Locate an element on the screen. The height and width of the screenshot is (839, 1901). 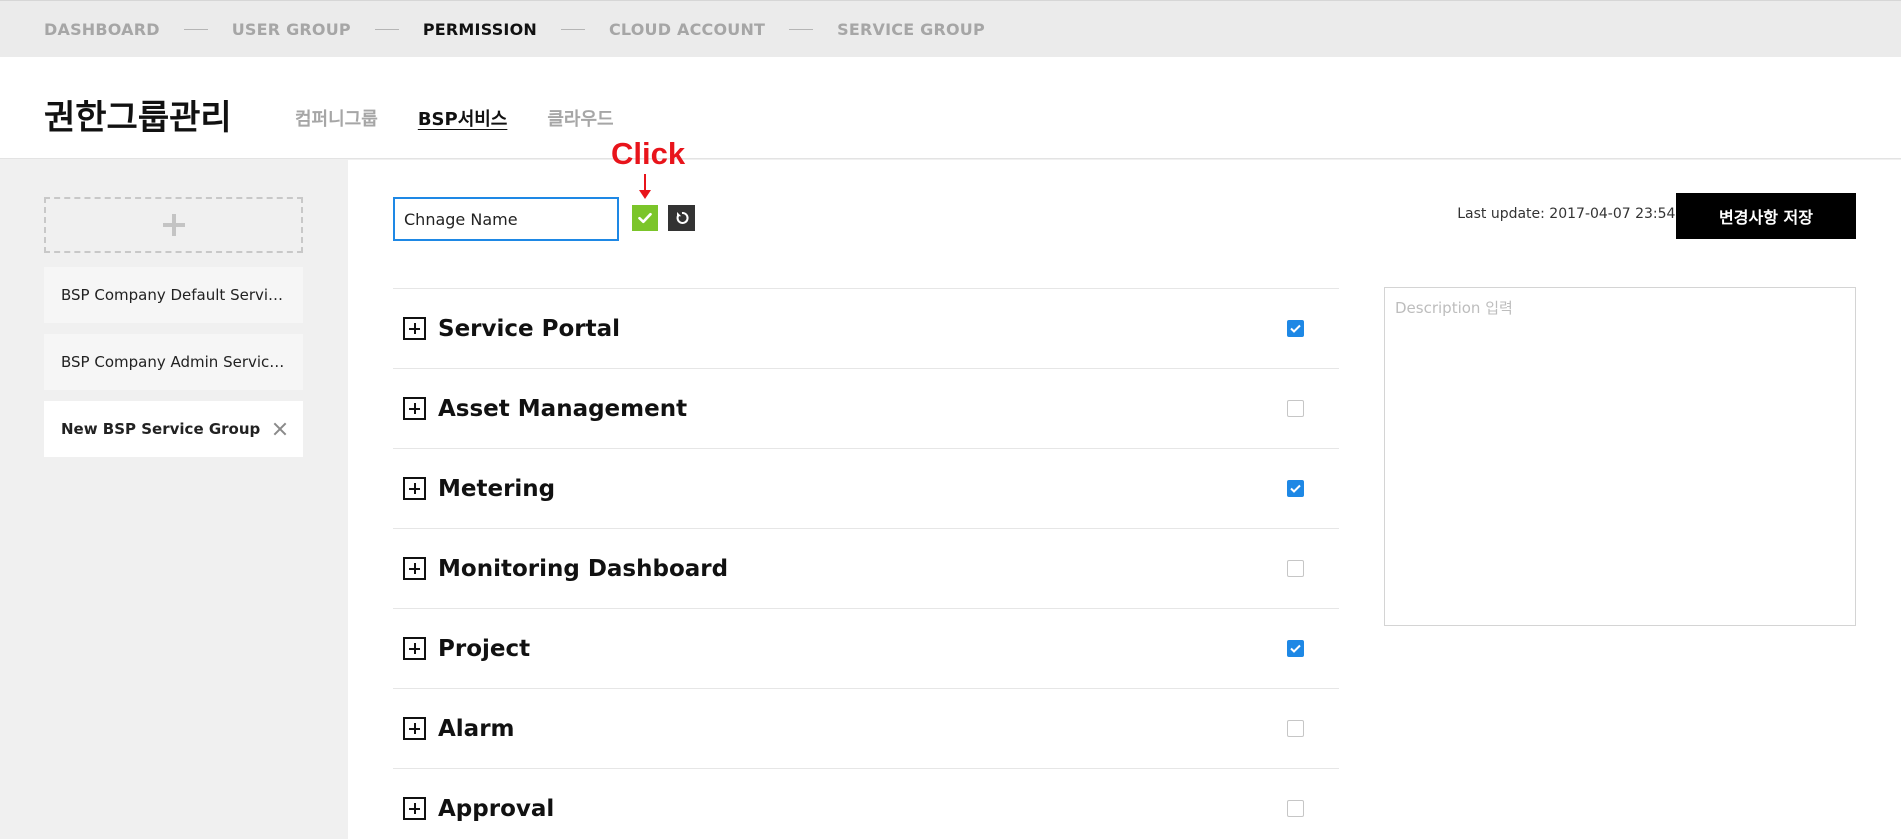
permission-label: Asset Management is located at coordinates (563, 408).